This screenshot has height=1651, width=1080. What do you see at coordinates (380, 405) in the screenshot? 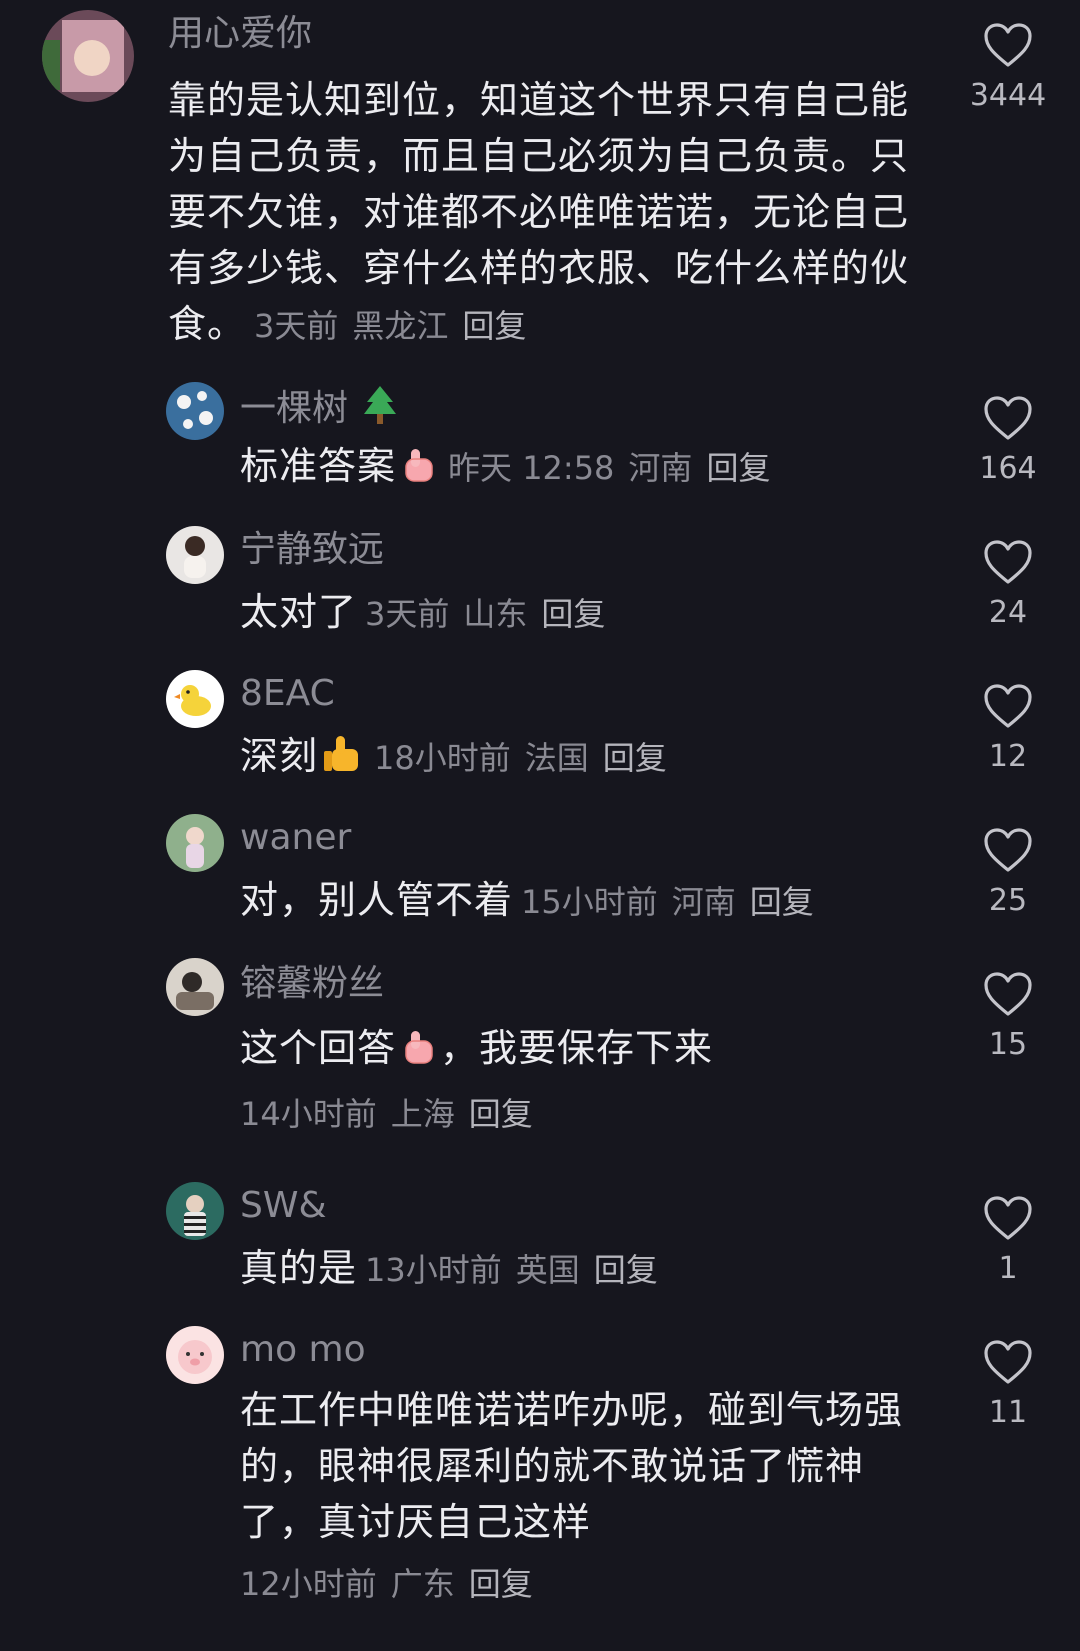
I see `tree-emoji-icon` at bounding box center [380, 405].